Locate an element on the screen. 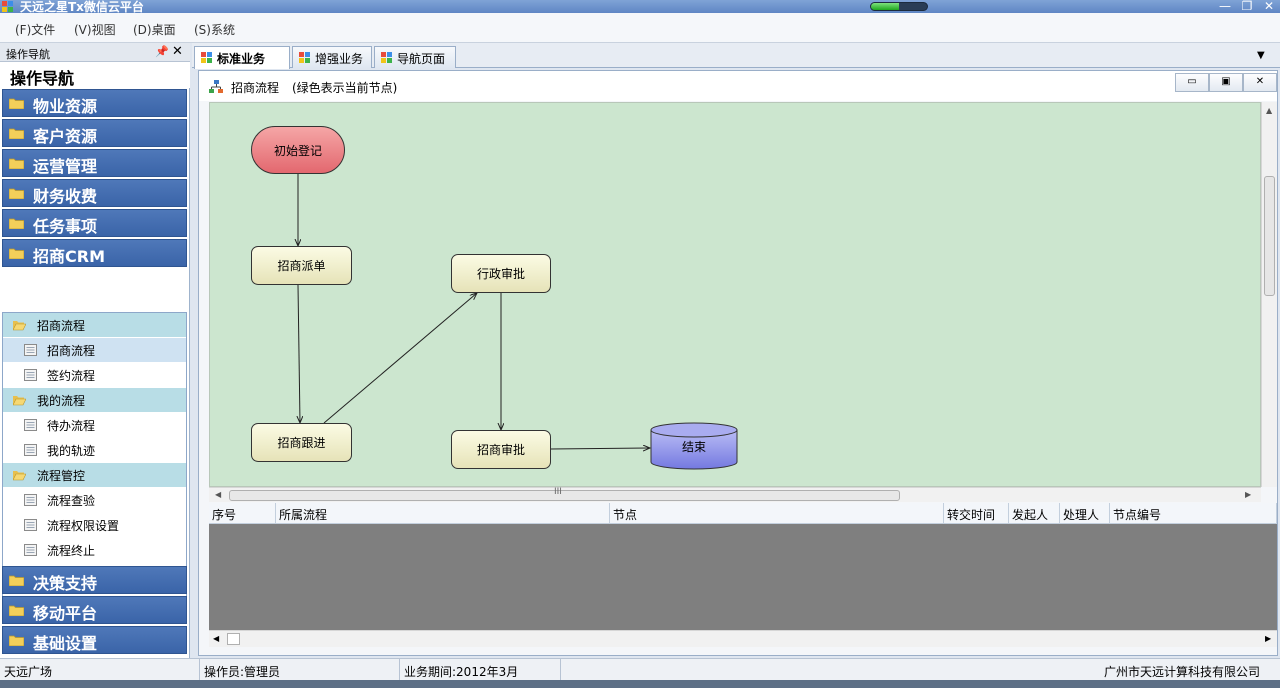  taskbar-strip is located at coordinates (640, 684).